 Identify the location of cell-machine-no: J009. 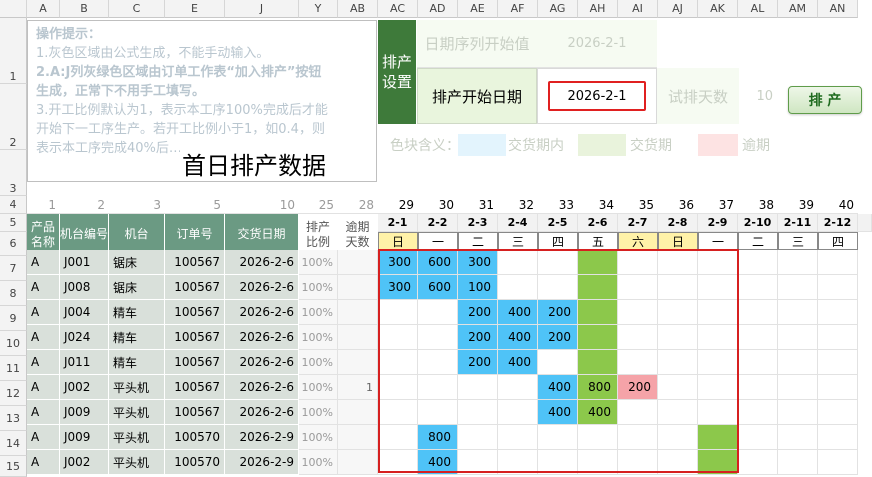
(84, 412).